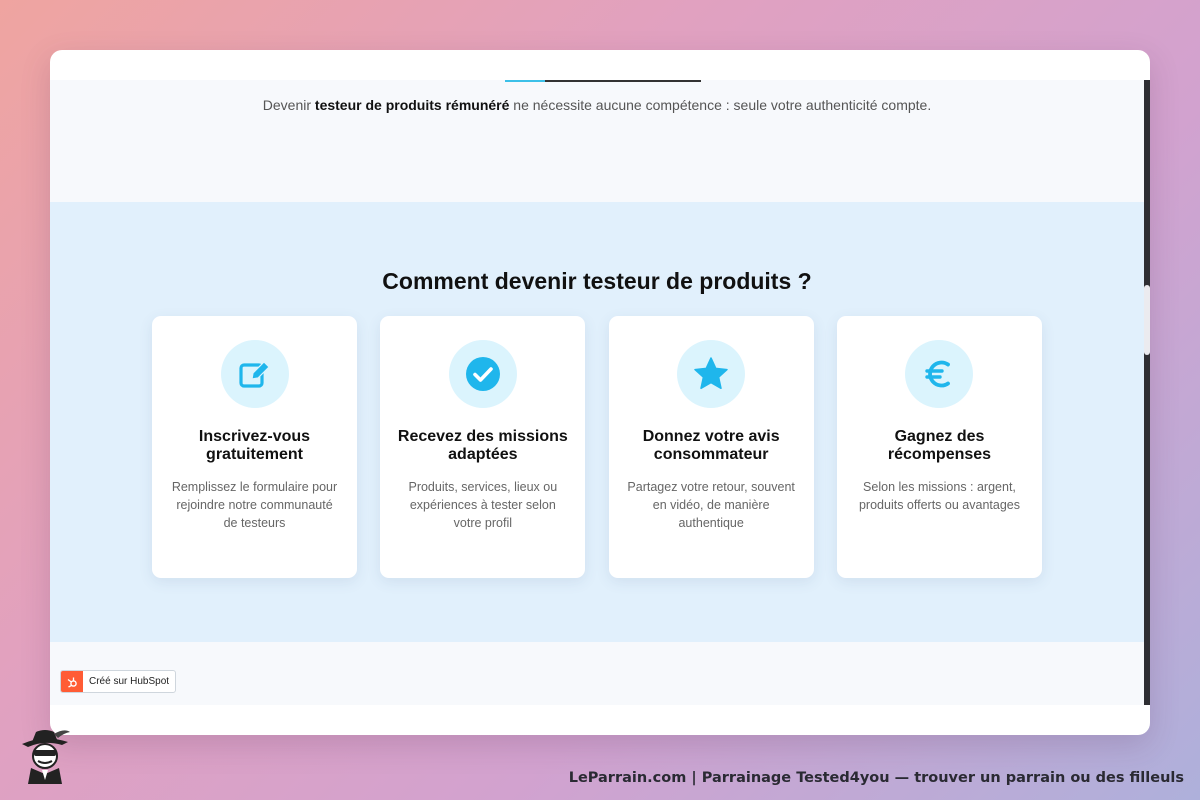 The height and width of the screenshot is (800, 1200). Describe the element at coordinates (939, 374) in the screenshot. I see `euro-icon` at that location.